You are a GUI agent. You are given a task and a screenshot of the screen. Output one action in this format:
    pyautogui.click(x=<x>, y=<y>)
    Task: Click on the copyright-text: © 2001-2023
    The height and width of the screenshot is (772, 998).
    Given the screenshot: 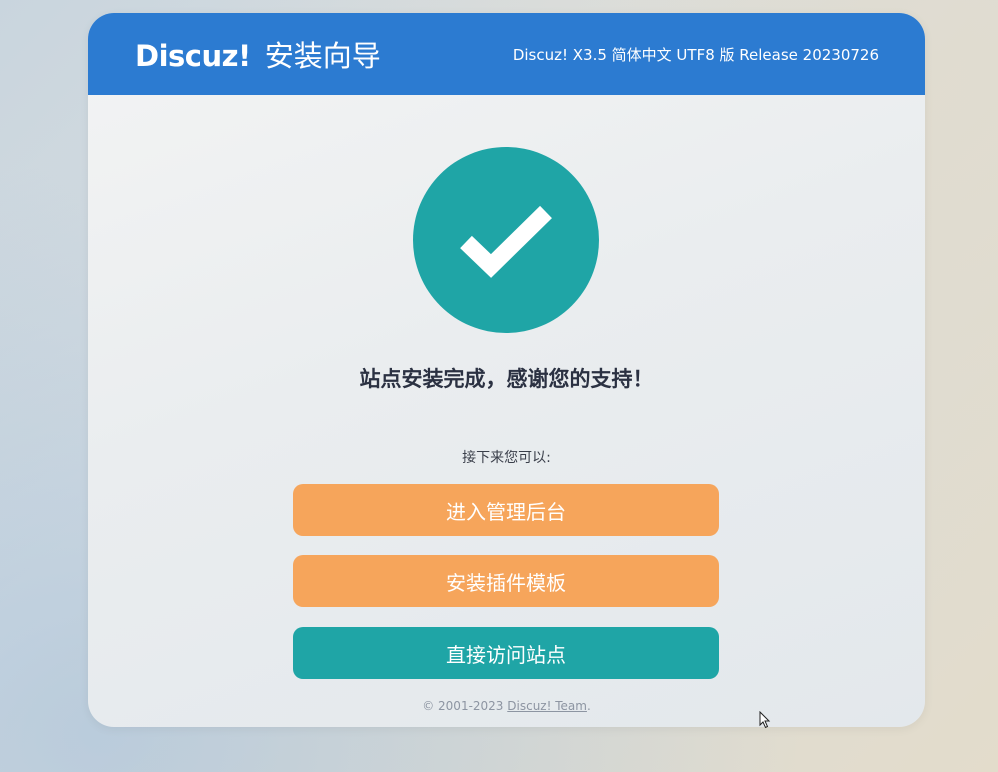 What is the action you would take?
    pyautogui.click(x=465, y=706)
    